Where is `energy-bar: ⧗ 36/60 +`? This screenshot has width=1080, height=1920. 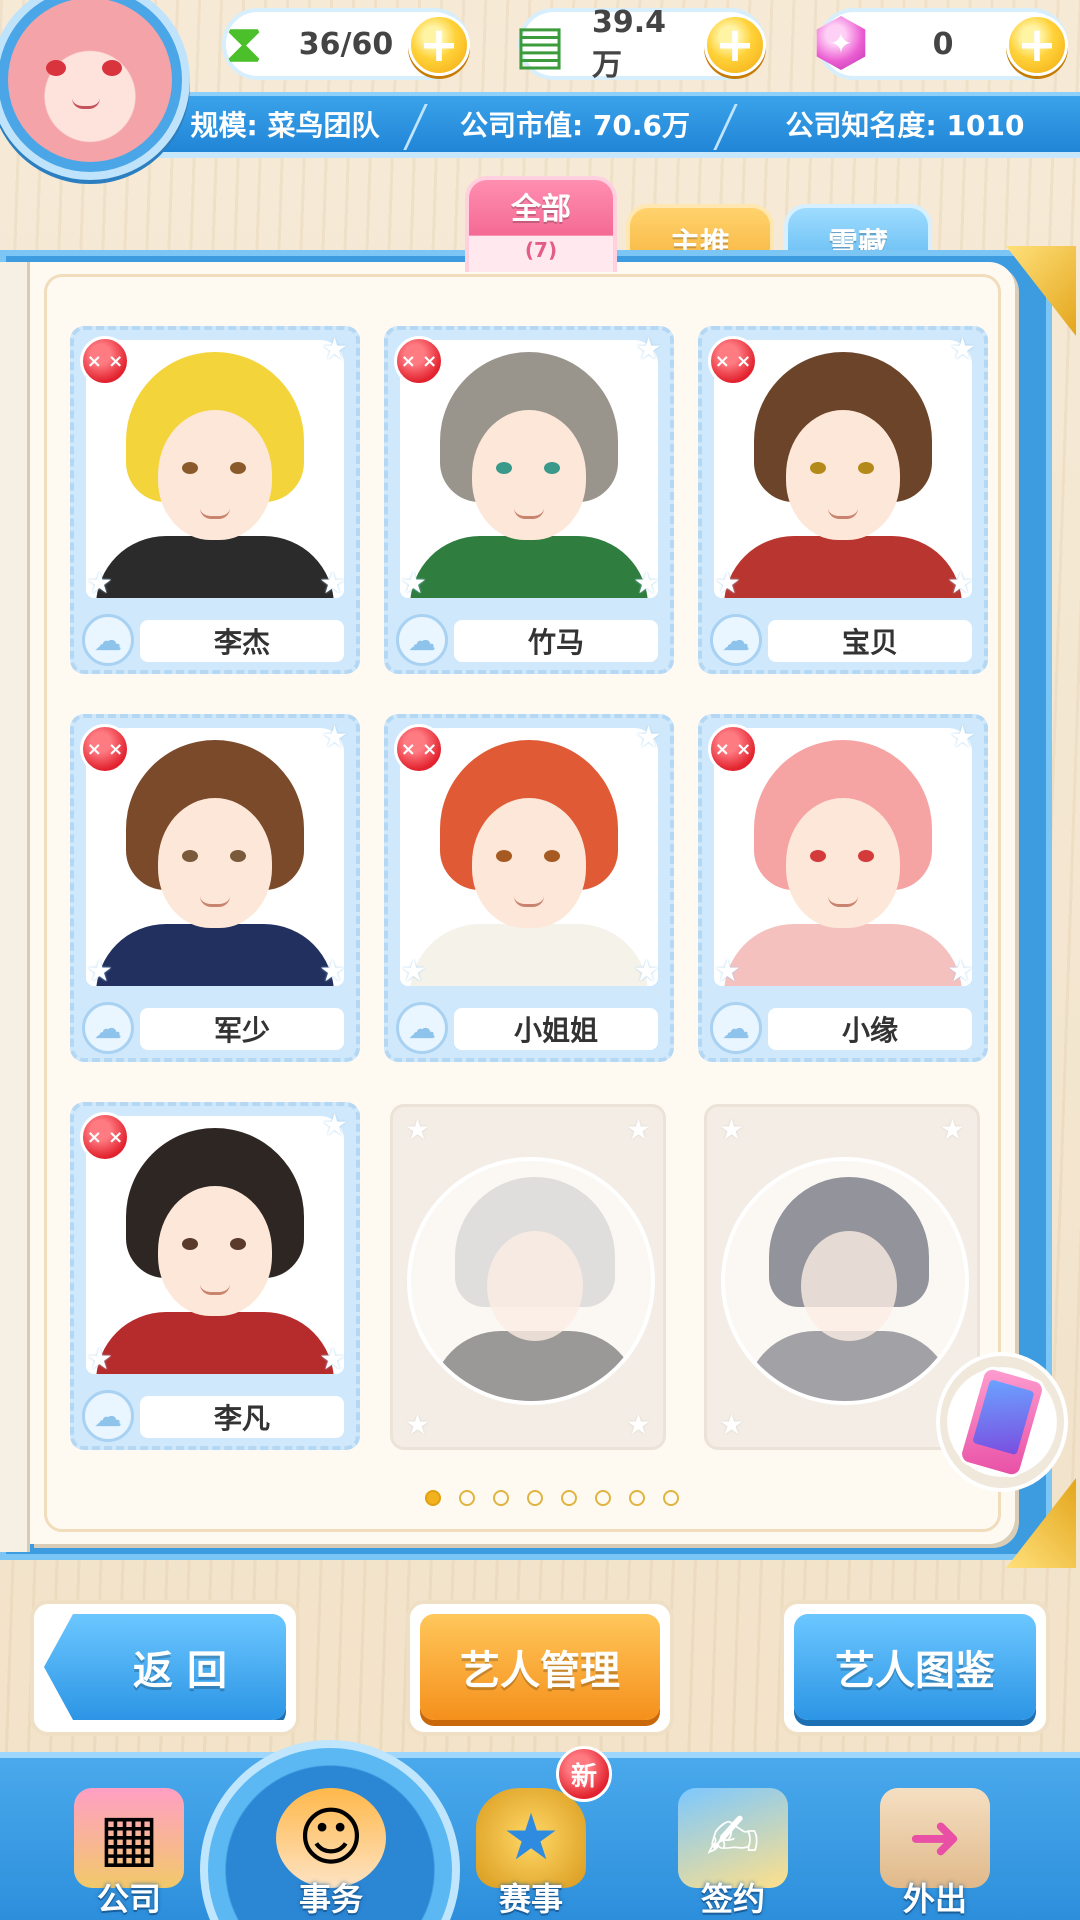
energy-bar: ⧗ 36/60 + is located at coordinates (346, 44).